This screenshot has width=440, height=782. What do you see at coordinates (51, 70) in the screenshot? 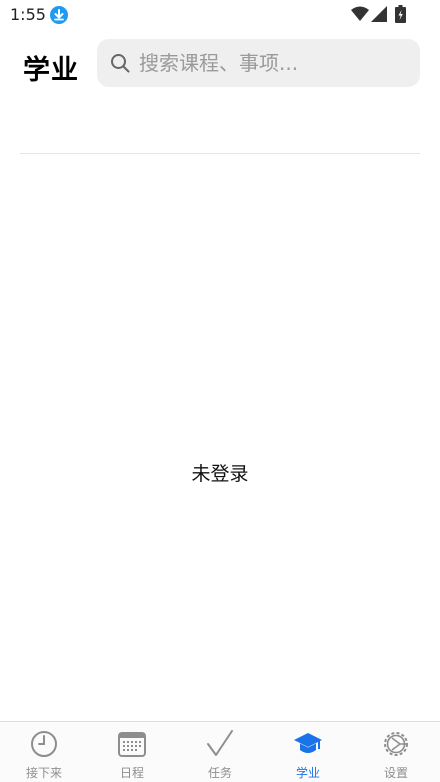
I see `page-title: 学业` at bounding box center [51, 70].